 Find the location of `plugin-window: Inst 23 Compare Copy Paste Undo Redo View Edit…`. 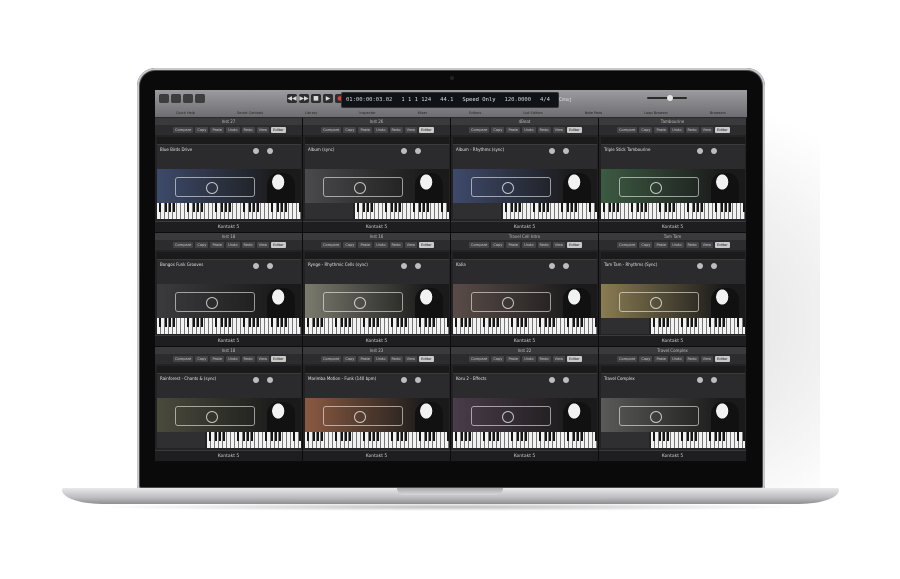

plugin-window: Inst 23 Compare Copy Paste Undo Redo View Edit… is located at coordinates (377, 404).